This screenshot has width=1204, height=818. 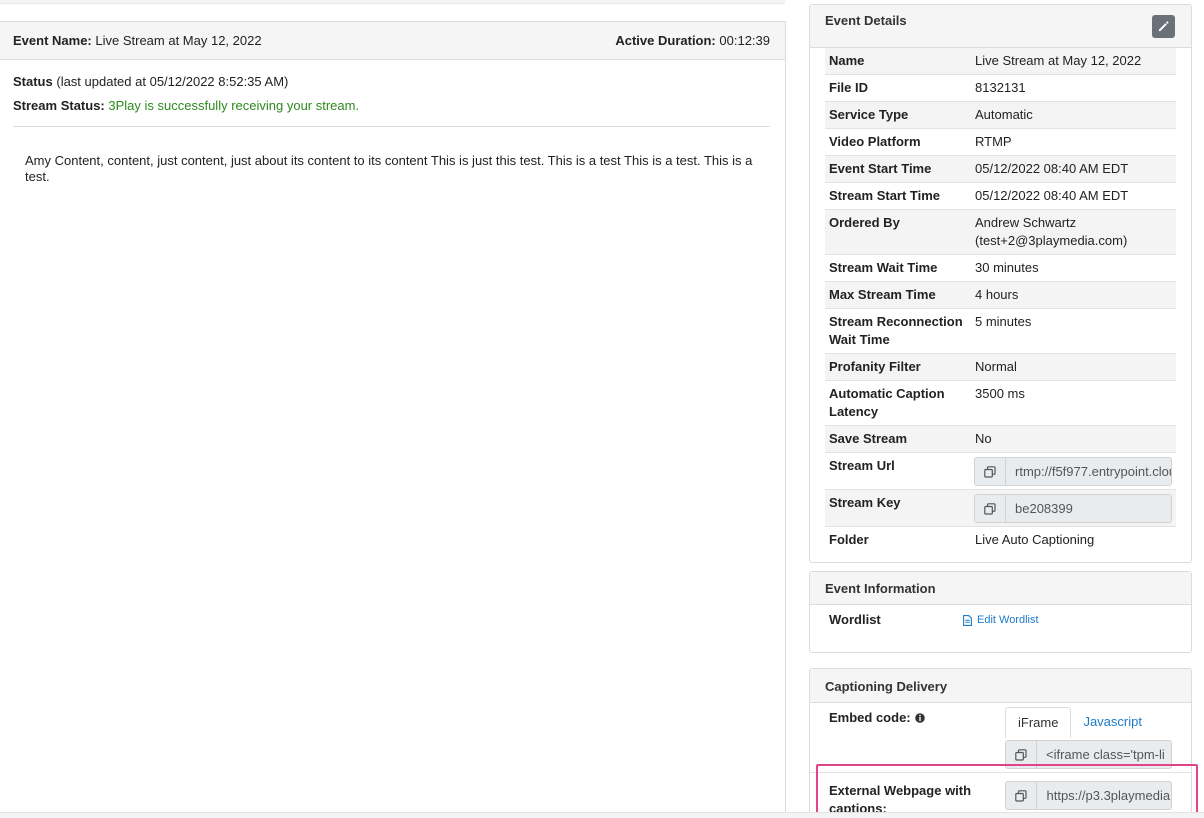 I want to click on copy-stream-key-button, so click(x=990, y=508).